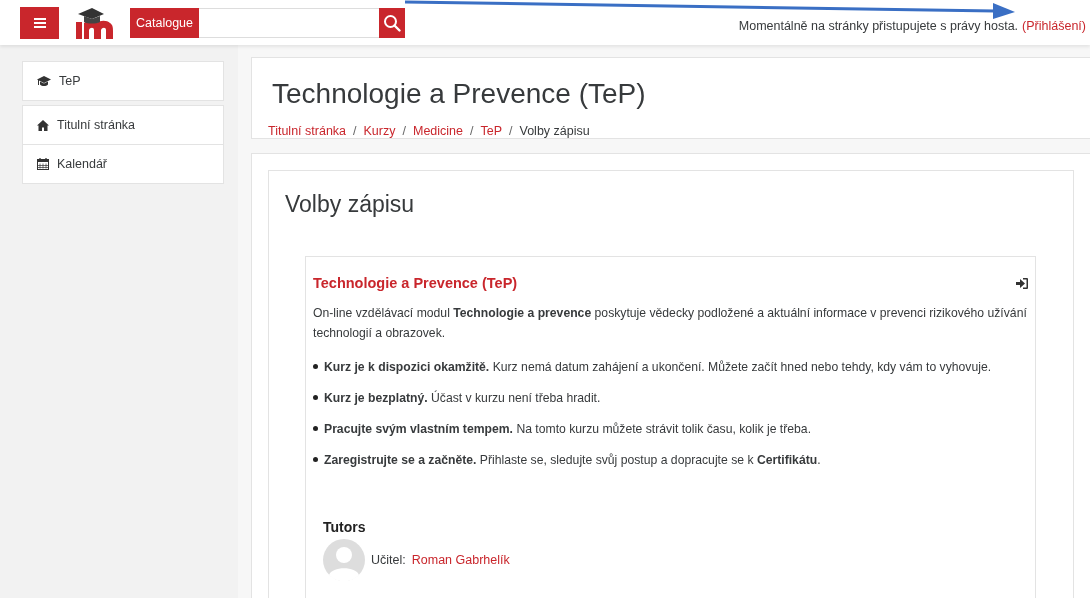 Image resolution: width=1090 pixels, height=598 pixels. I want to click on sign-in-icon, so click(1022, 283).